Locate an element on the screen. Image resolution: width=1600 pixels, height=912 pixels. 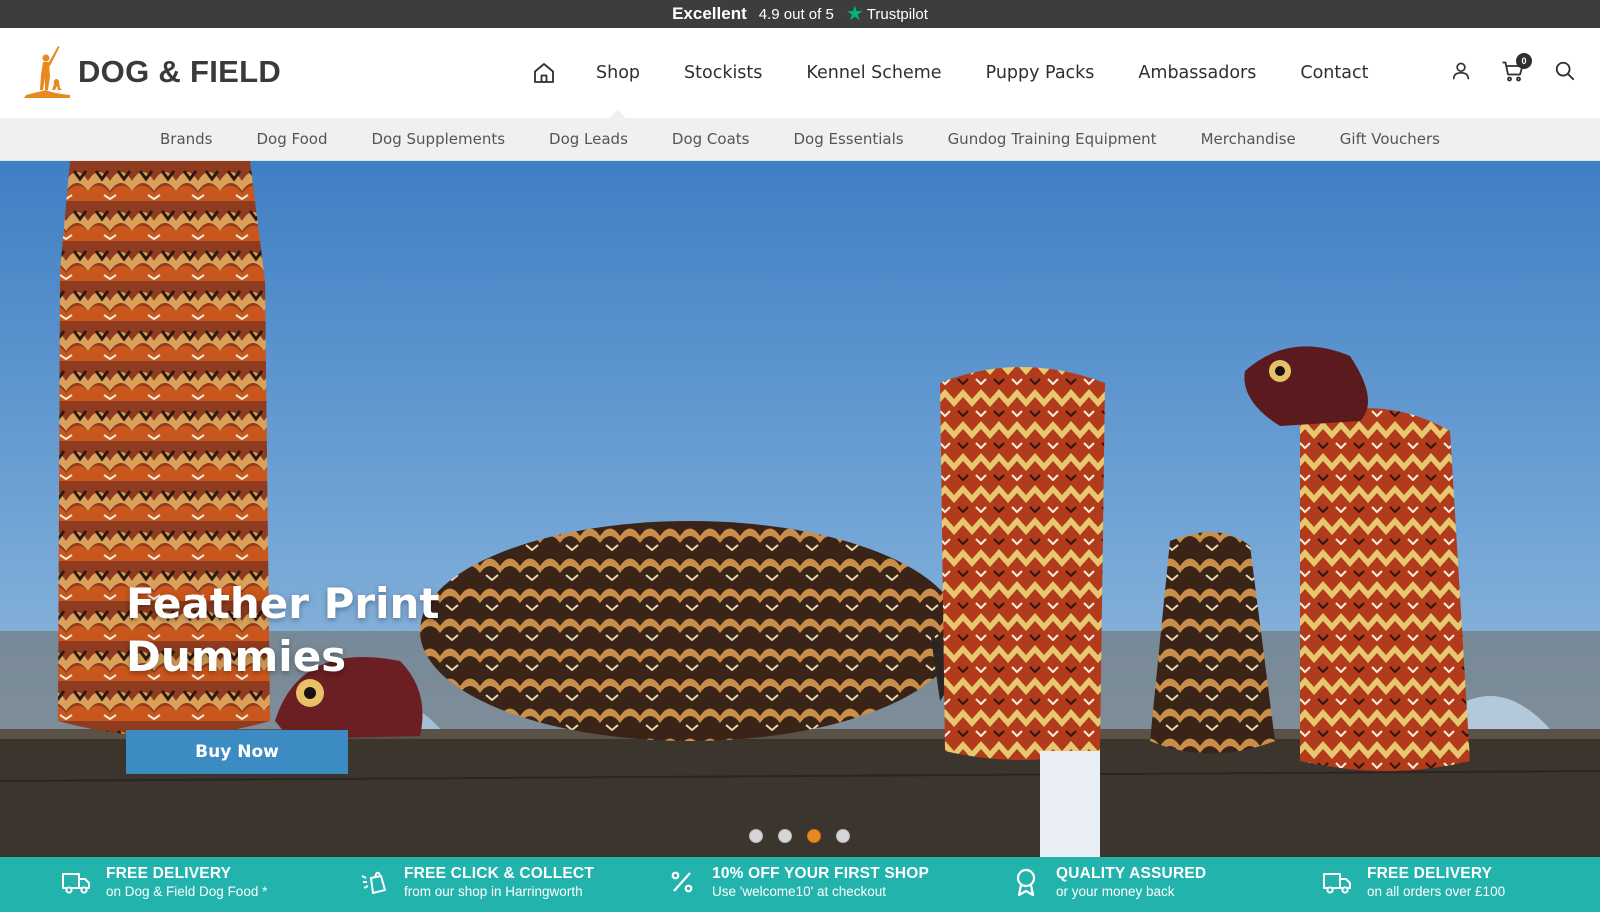
cart-count-badge: 0 is located at coordinates (1524, 61).